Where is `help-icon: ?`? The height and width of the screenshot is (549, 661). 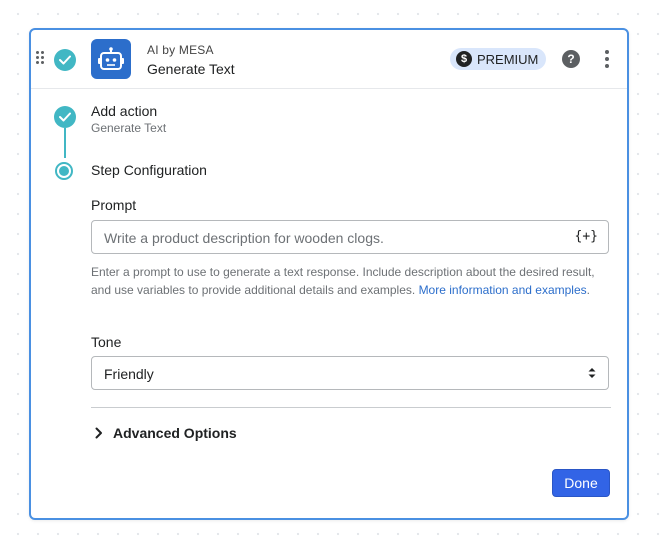
help-icon: ? is located at coordinates (571, 59).